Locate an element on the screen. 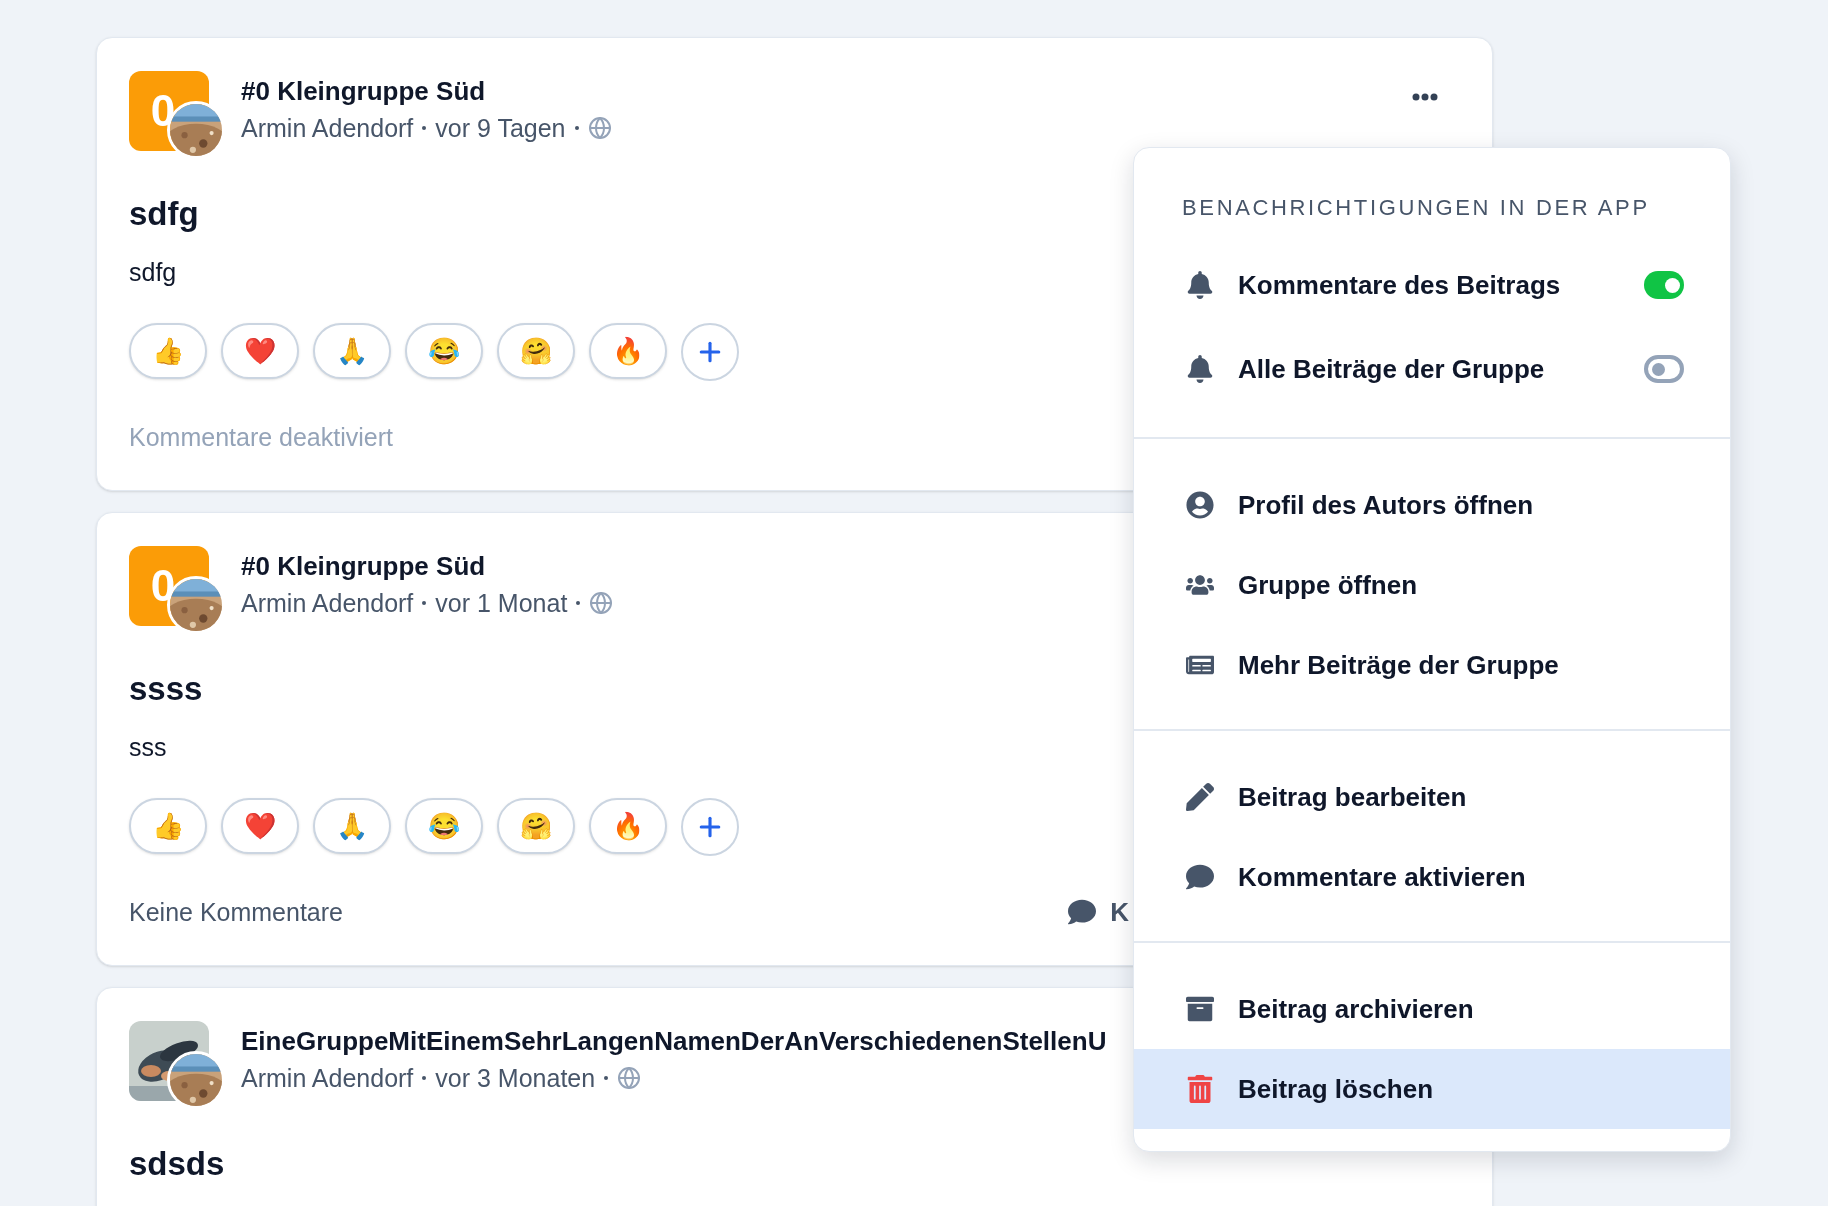 The width and height of the screenshot is (1828, 1206). menu-item: Mehr Beiträge der Gruppe is located at coordinates (1432, 665).